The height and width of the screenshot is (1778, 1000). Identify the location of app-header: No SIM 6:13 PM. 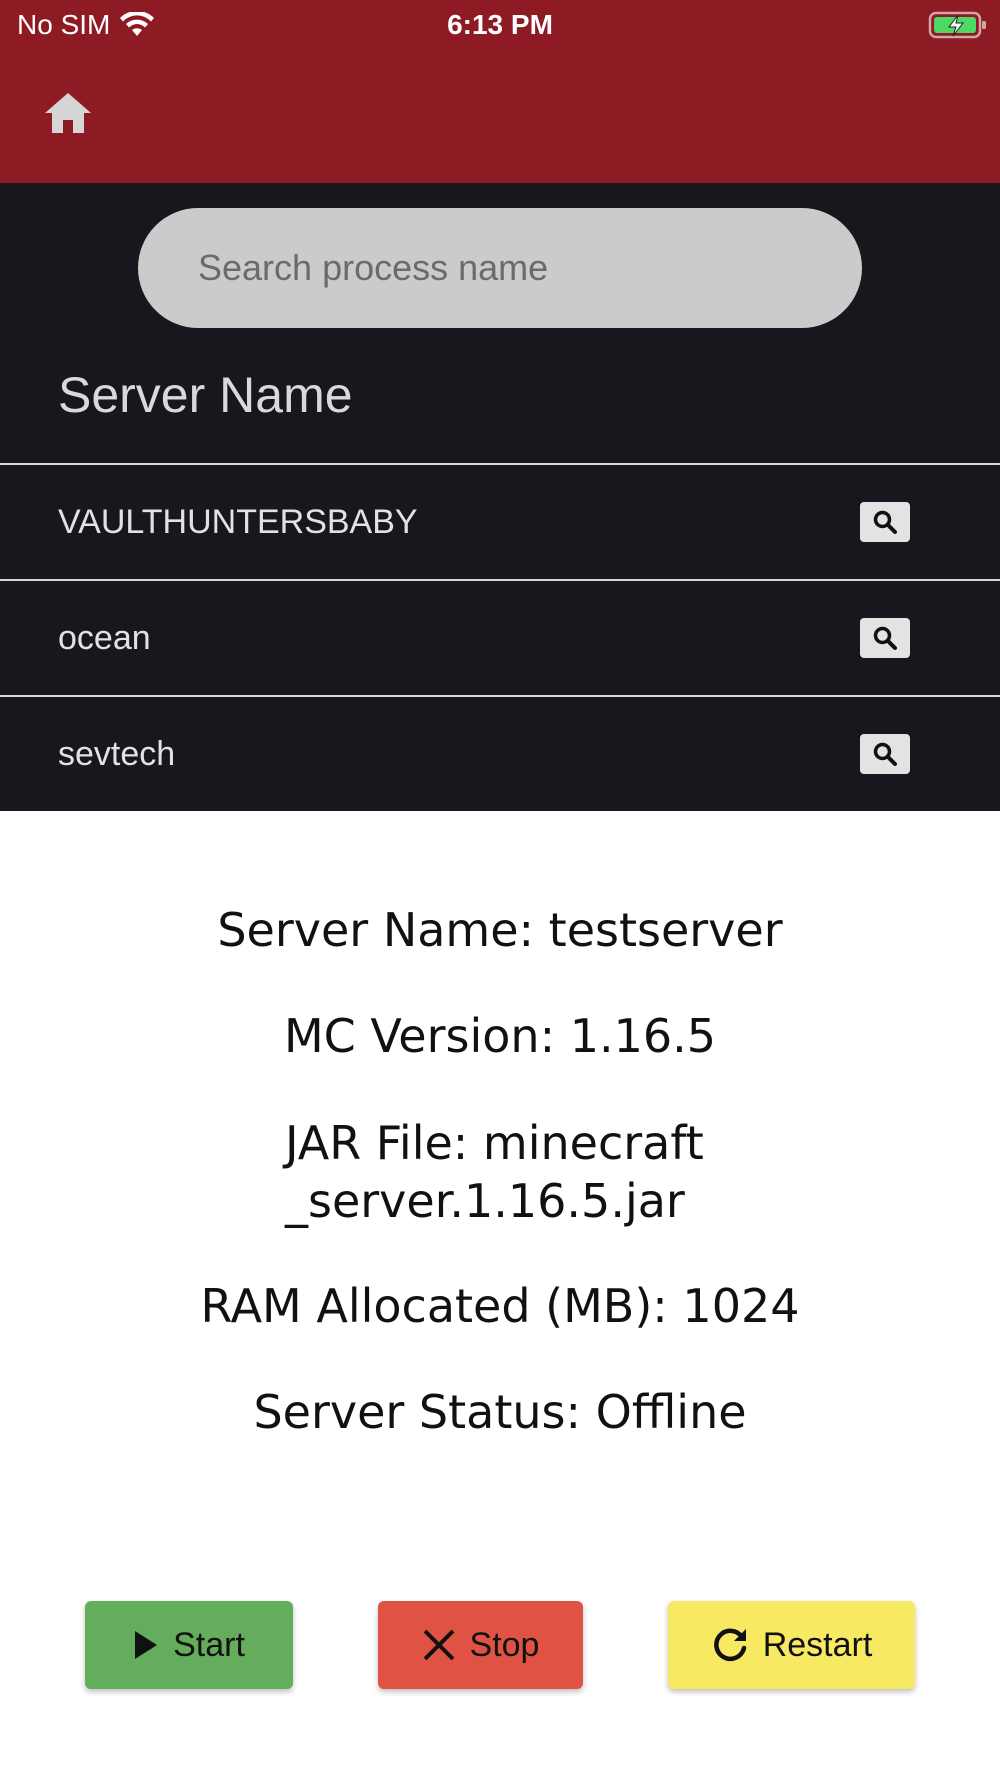
(500, 91).